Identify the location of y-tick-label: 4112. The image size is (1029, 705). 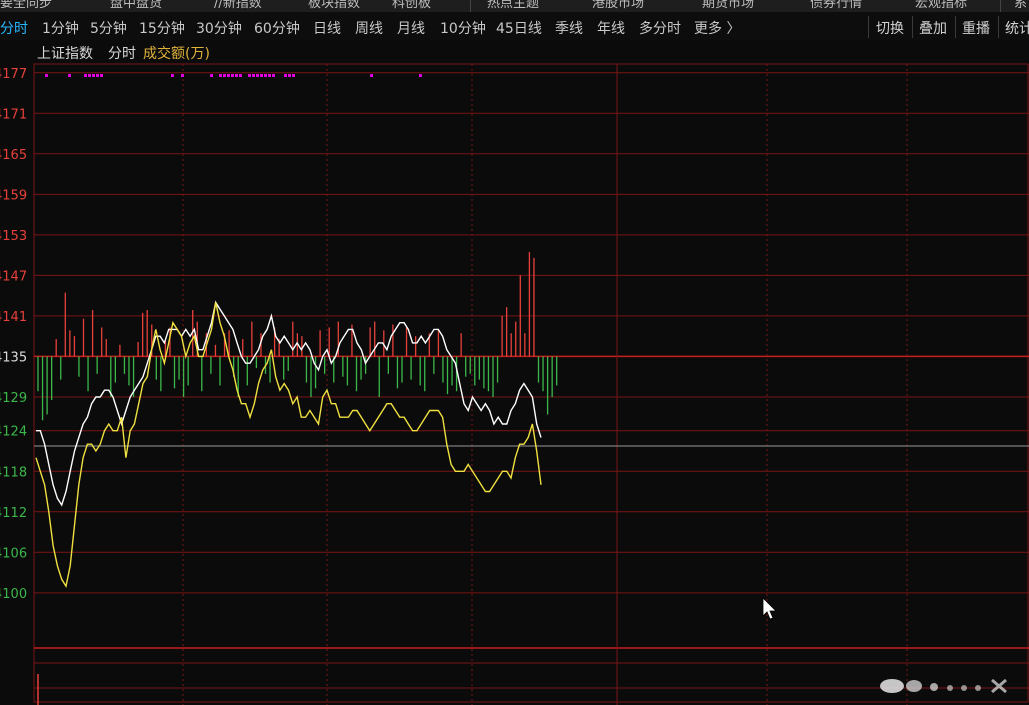
(13, 513).